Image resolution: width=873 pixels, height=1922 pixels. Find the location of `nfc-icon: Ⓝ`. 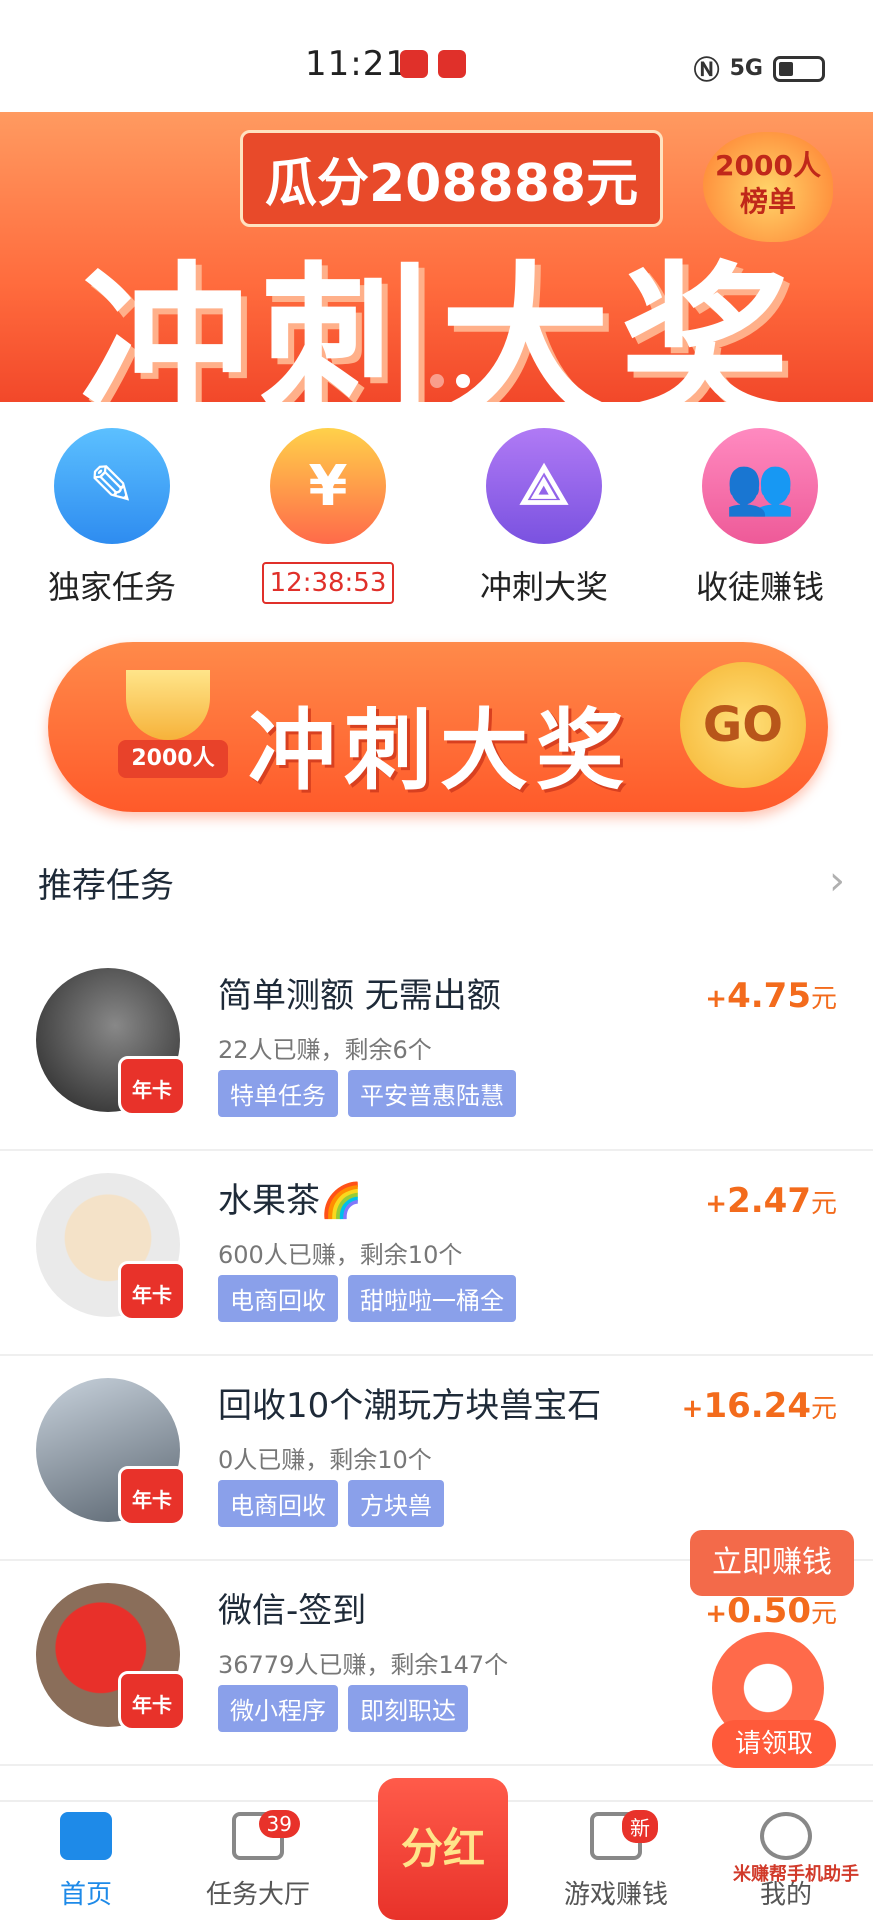

nfc-icon: Ⓝ is located at coordinates (706, 71).